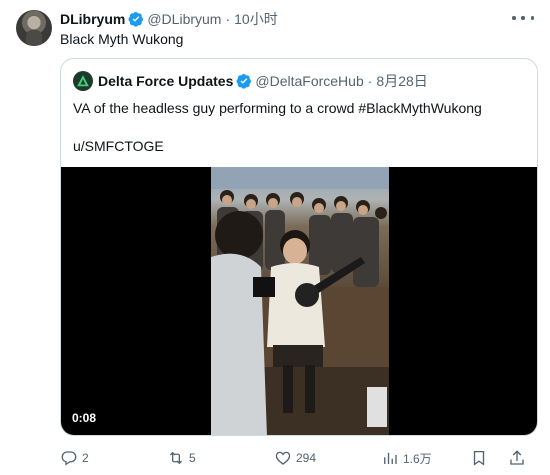 The width and height of the screenshot is (550, 475). I want to click on share-icon, so click(517, 457).